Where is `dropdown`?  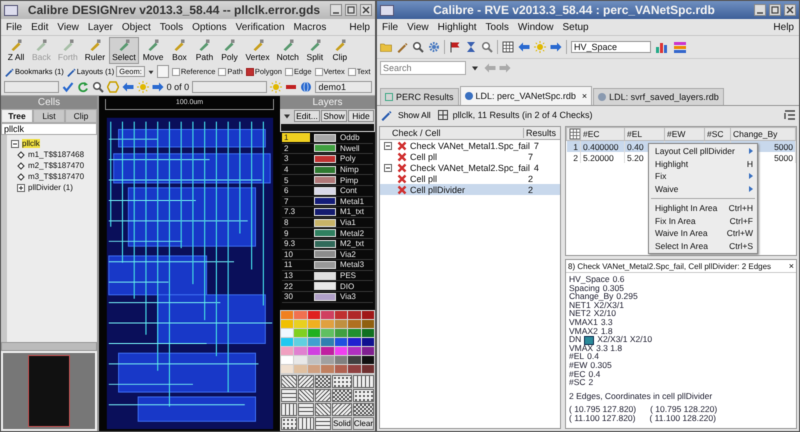 dropdown is located at coordinates (230, 87).